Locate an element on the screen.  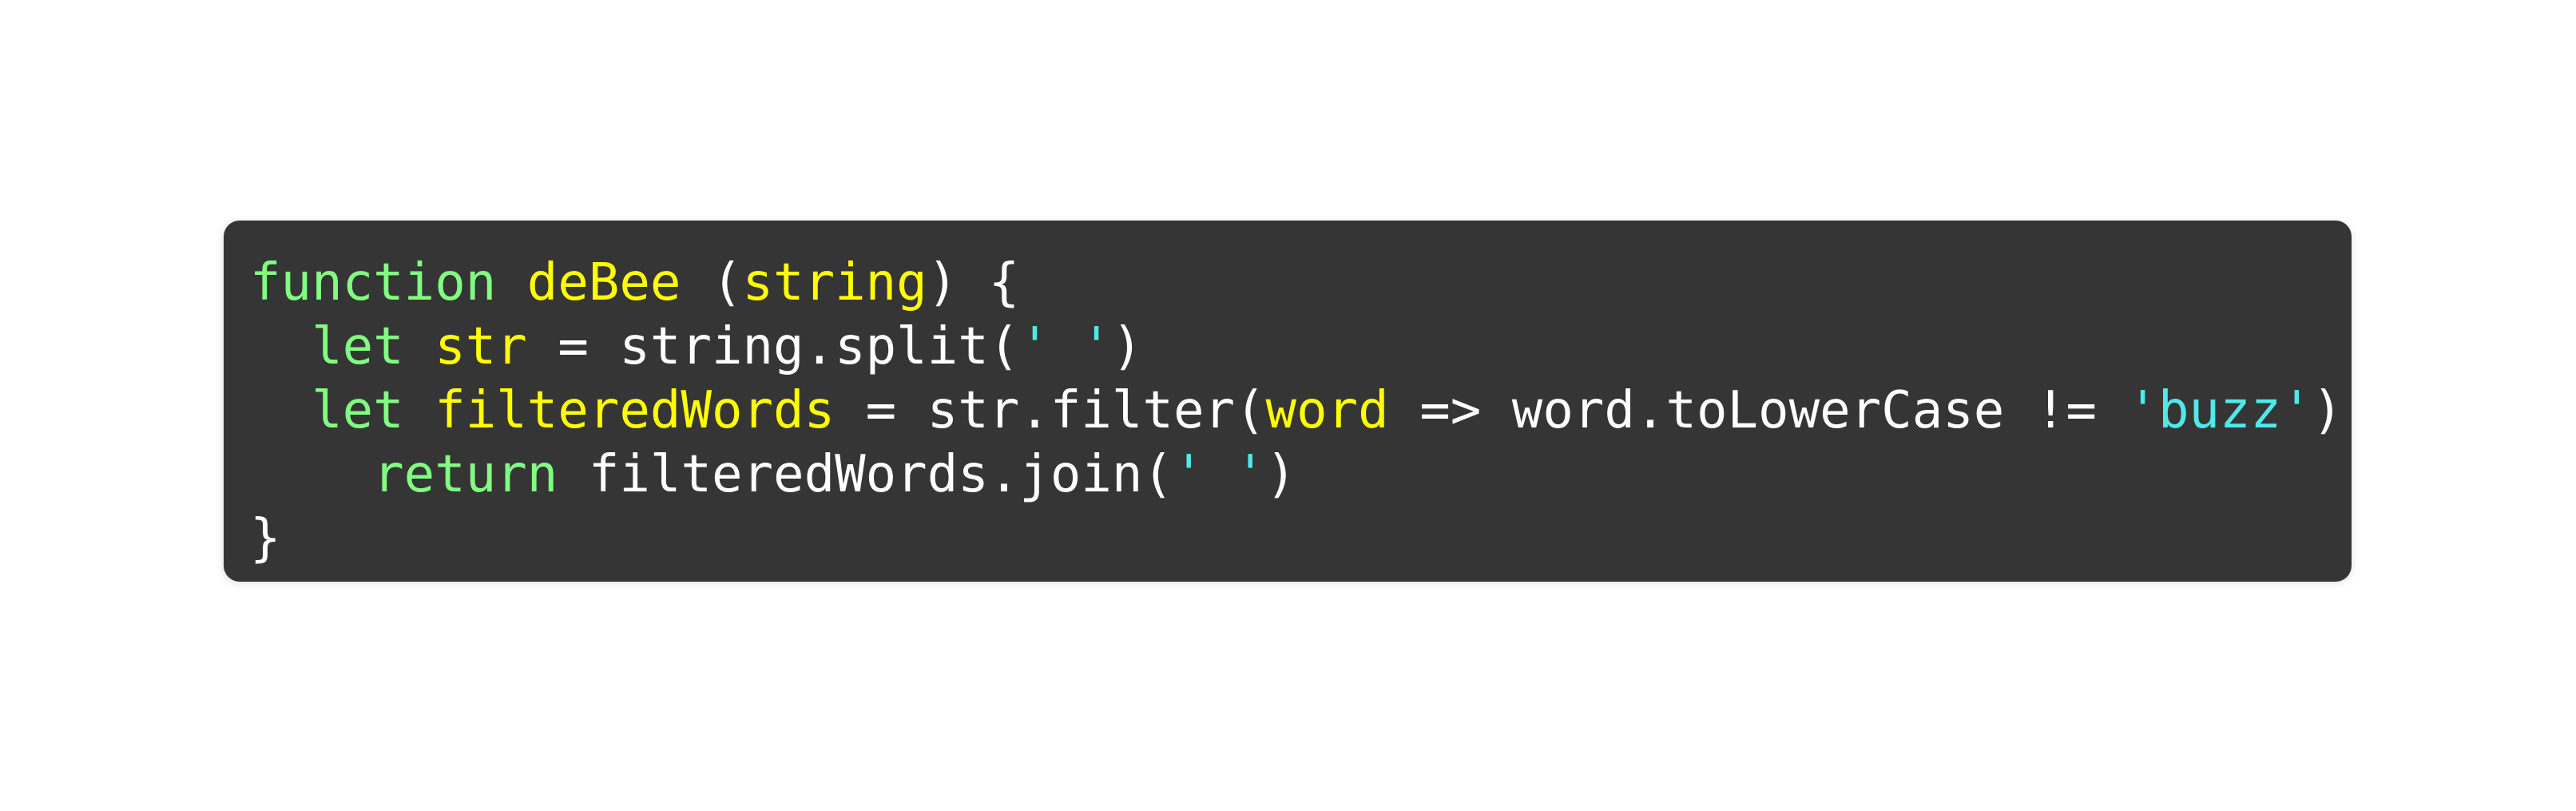
param-token: string is located at coordinates (835, 282).